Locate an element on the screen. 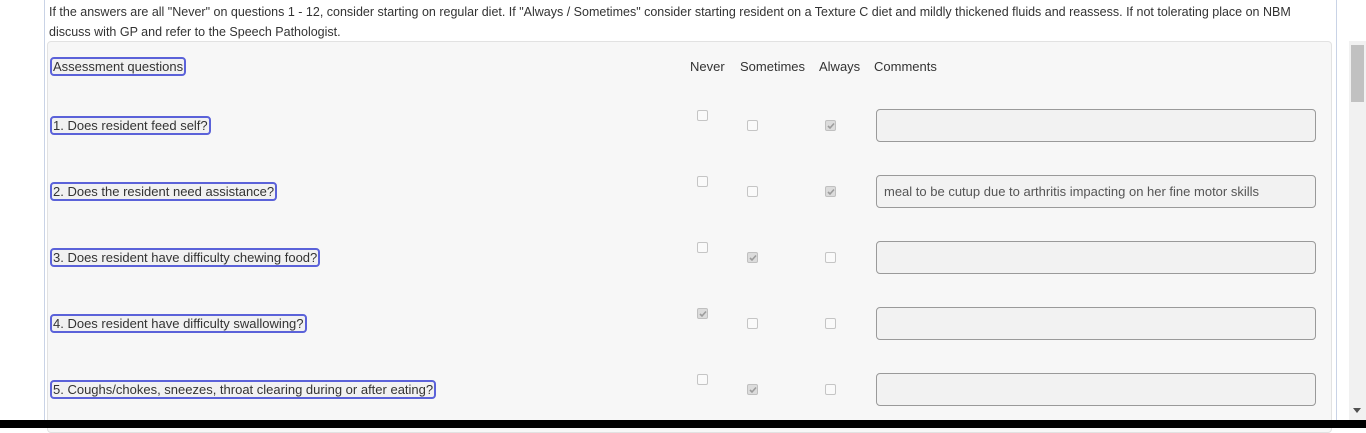  taskbar-edge is located at coordinates (683, 424).